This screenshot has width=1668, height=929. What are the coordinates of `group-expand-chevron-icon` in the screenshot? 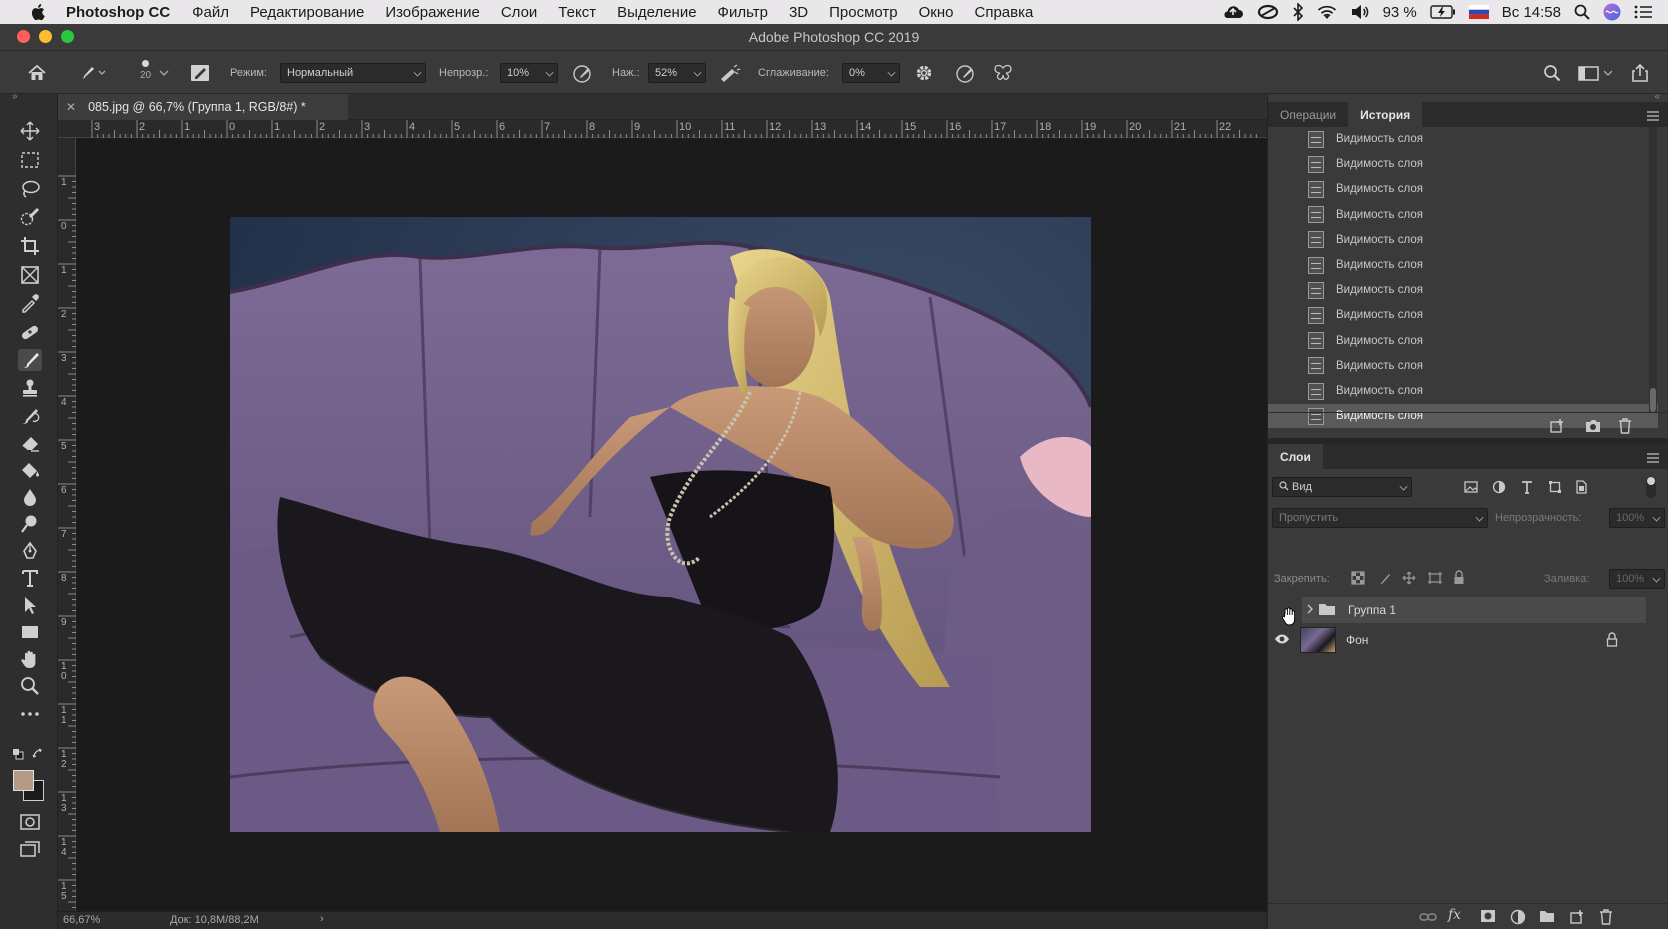 It's located at (1310, 610).